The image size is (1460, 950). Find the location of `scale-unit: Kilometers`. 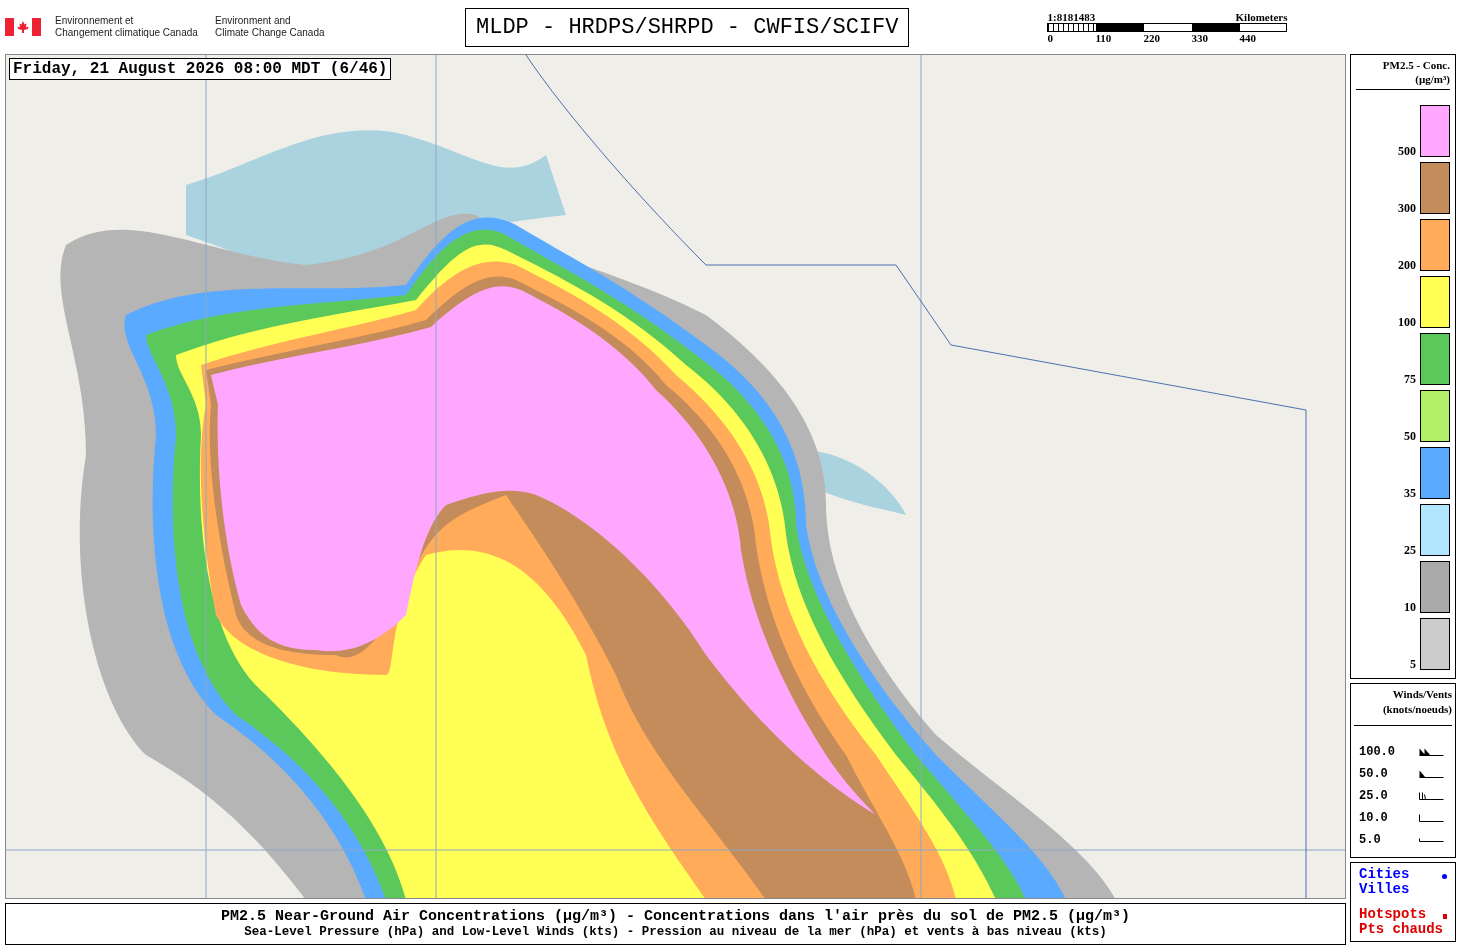

scale-unit: Kilometers is located at coordinates (1261, 16).